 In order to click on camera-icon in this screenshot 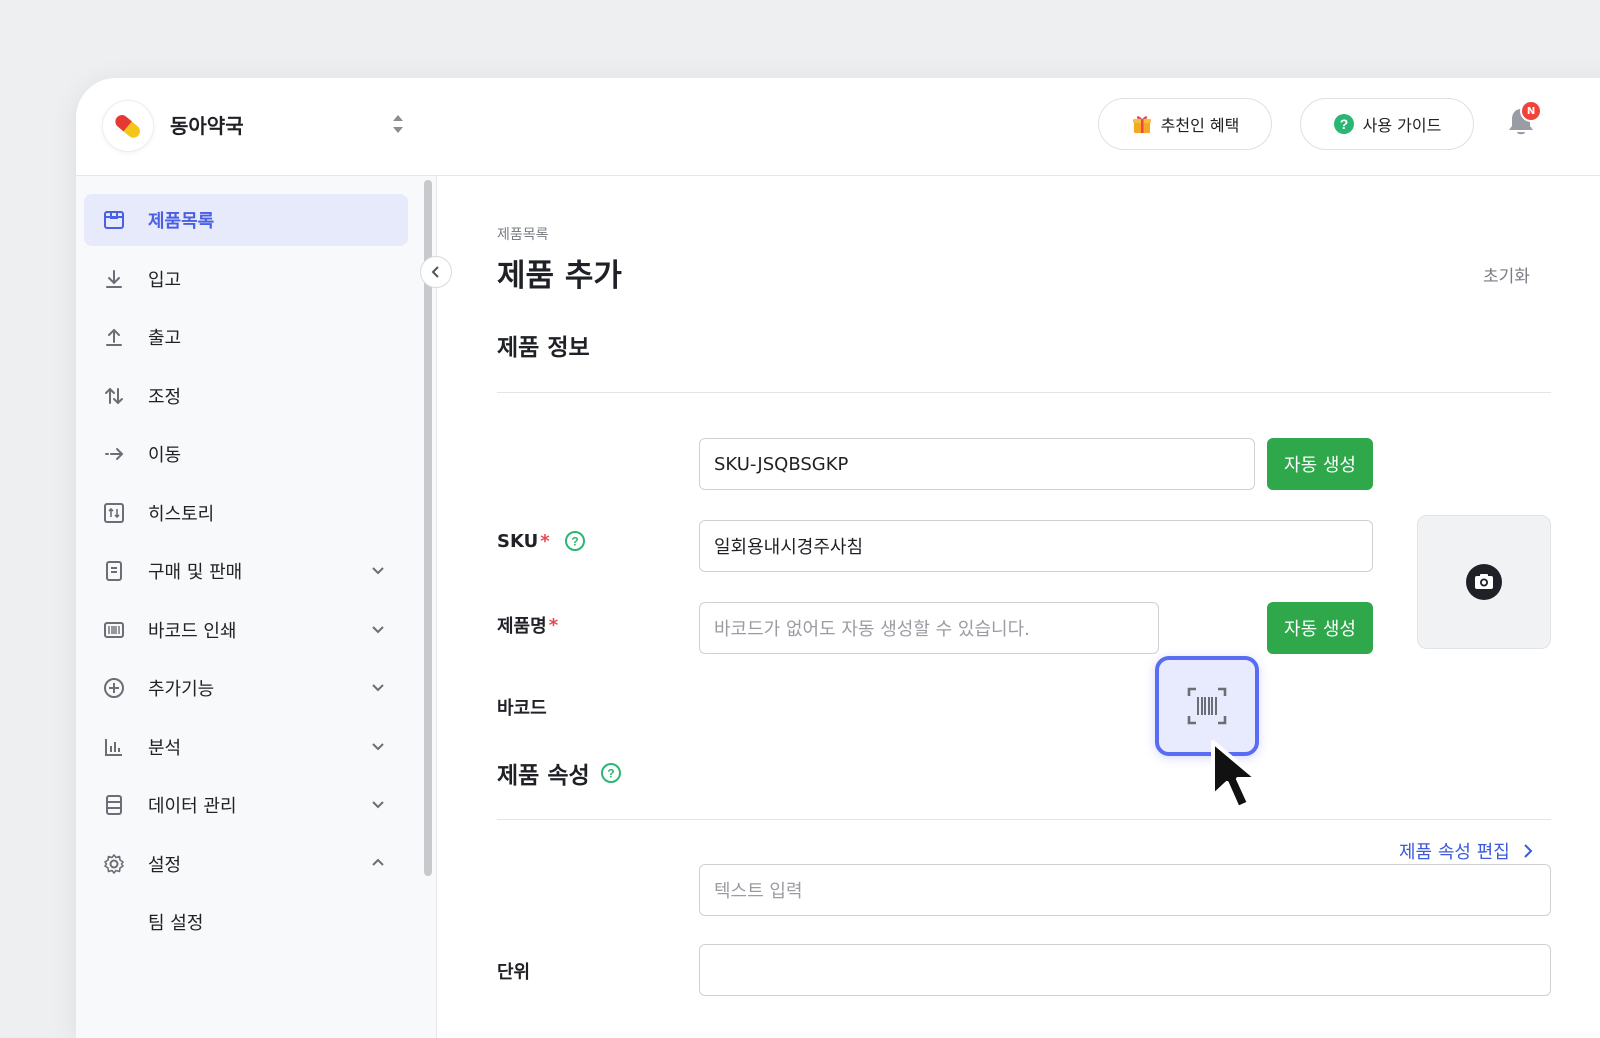, I will do `click(1484, 582)`.